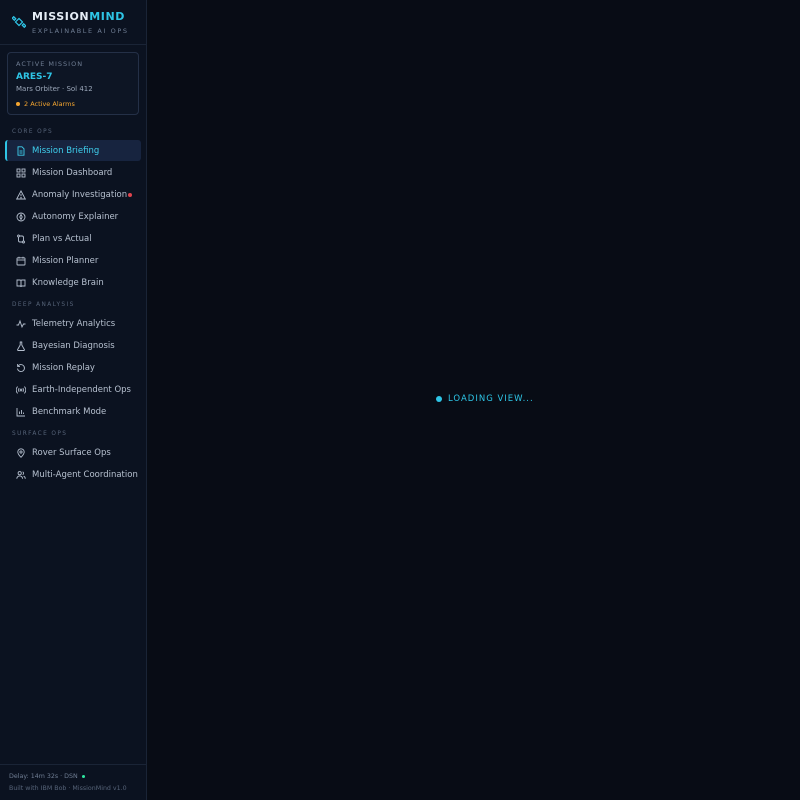  What do you see at coordinates (21, 150) in the screenshot?
I see `document-icon` at bounding box center [21, 150].